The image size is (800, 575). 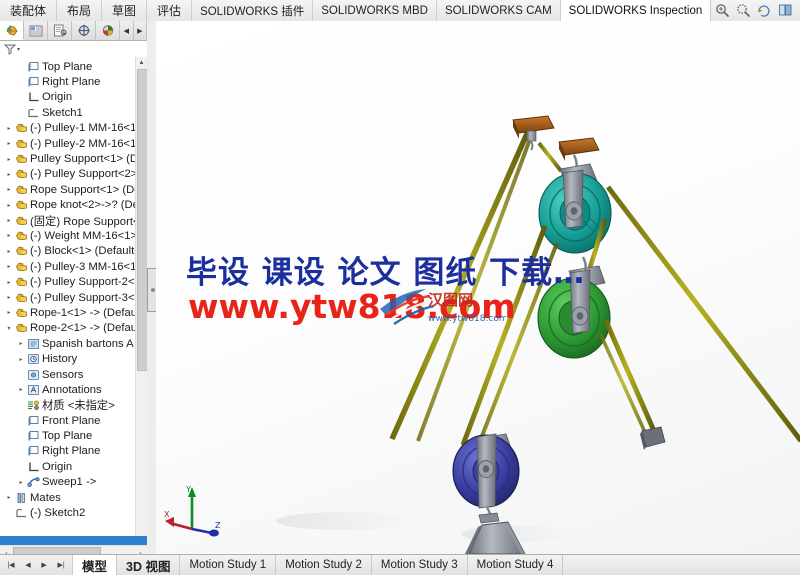 What do you see at coordinates (33, 359) in the screenshot?
I see `history-icon` at bounding box center [33, 359].